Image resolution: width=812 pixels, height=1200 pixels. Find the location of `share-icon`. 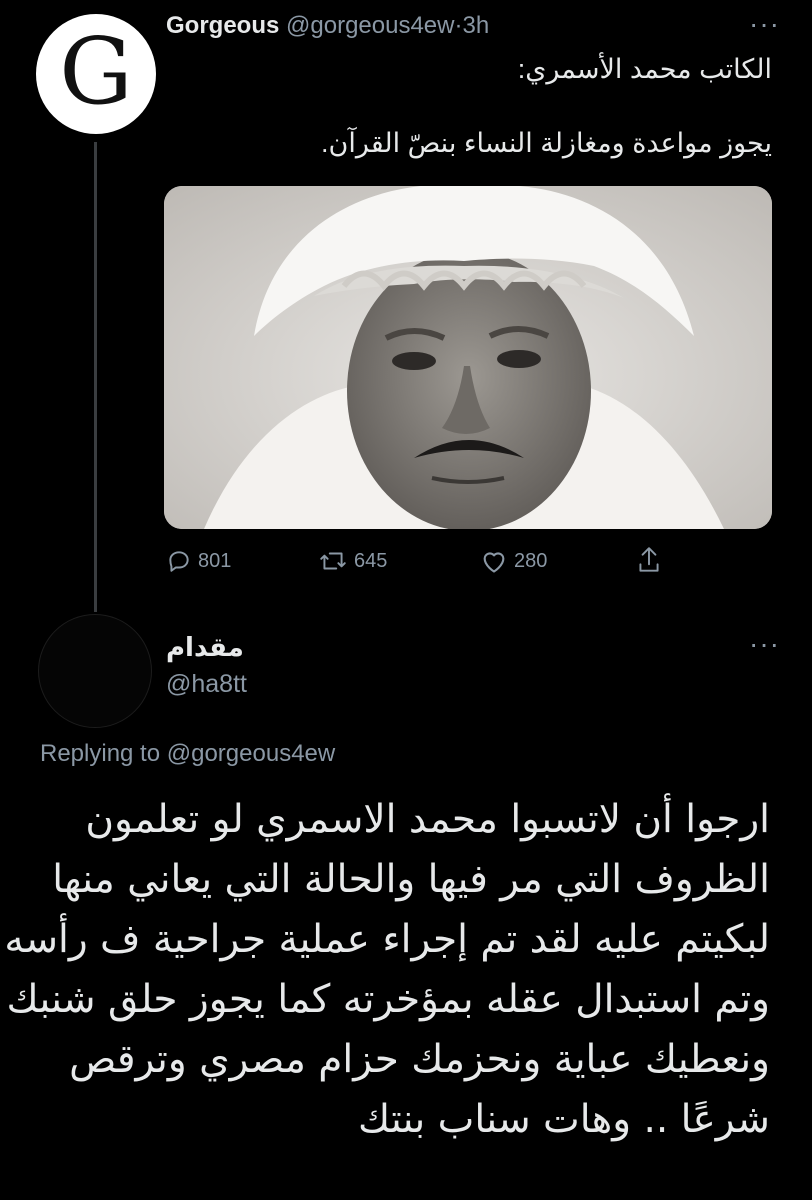

share-icon is located at coordinates (649, 559).